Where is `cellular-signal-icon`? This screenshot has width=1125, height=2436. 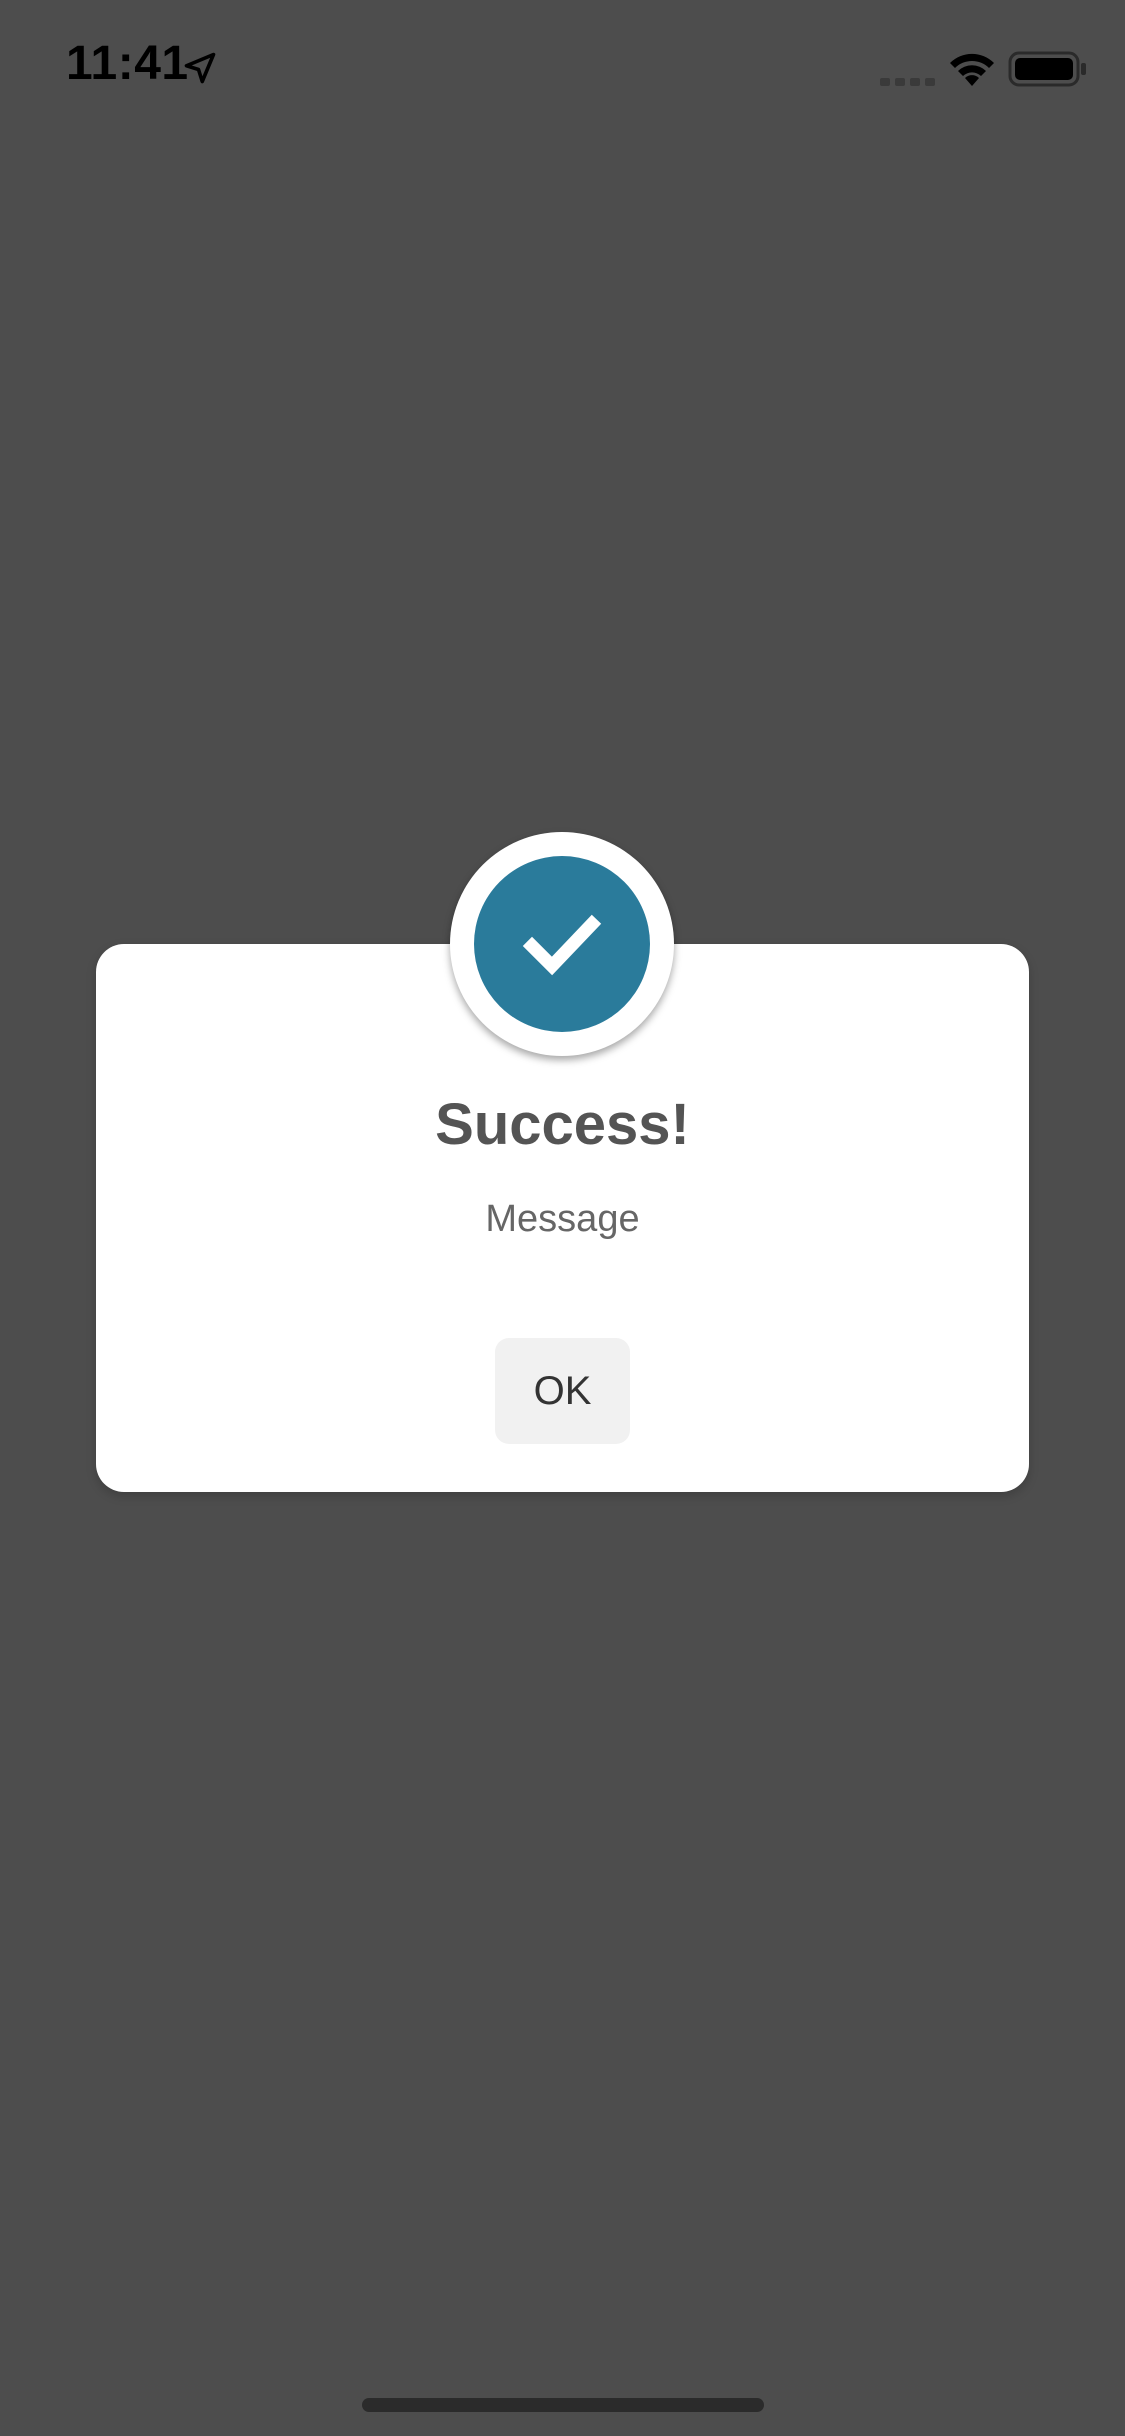 cellular-signal-icon is located at coordinates (907, 82).